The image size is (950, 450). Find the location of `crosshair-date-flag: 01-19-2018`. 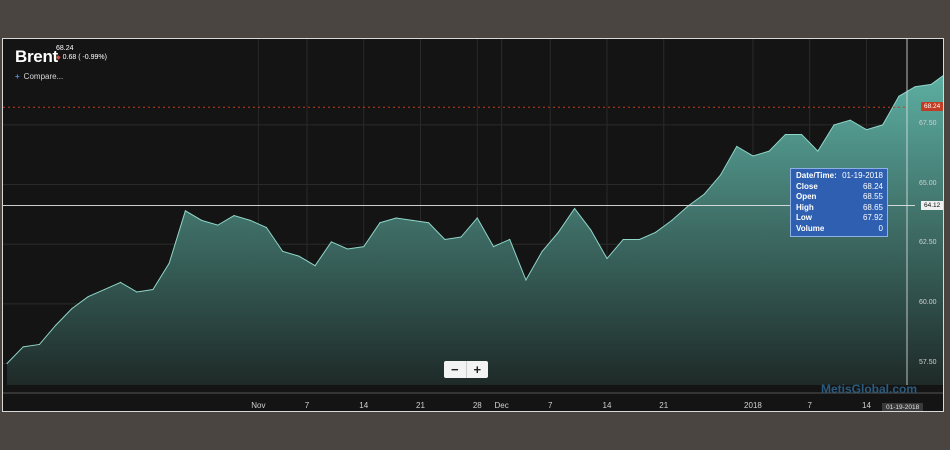

crosshair-date-flag: 01-19-2018 is located at coordinates (903, 407).